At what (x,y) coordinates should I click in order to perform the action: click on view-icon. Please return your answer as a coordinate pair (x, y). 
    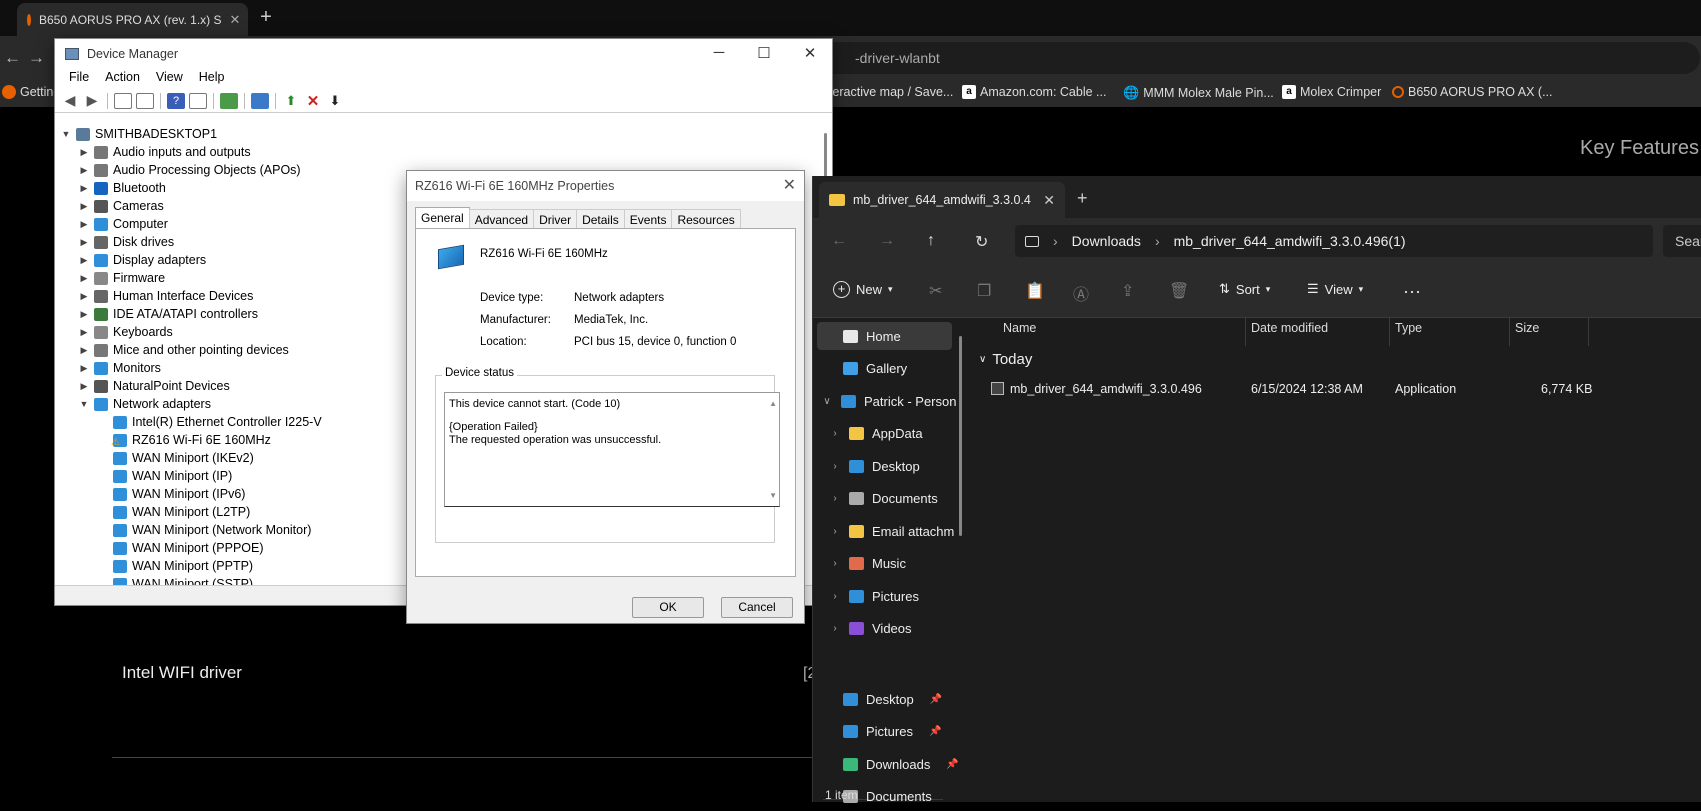
    Looking at the image, I should click on (198, 100).